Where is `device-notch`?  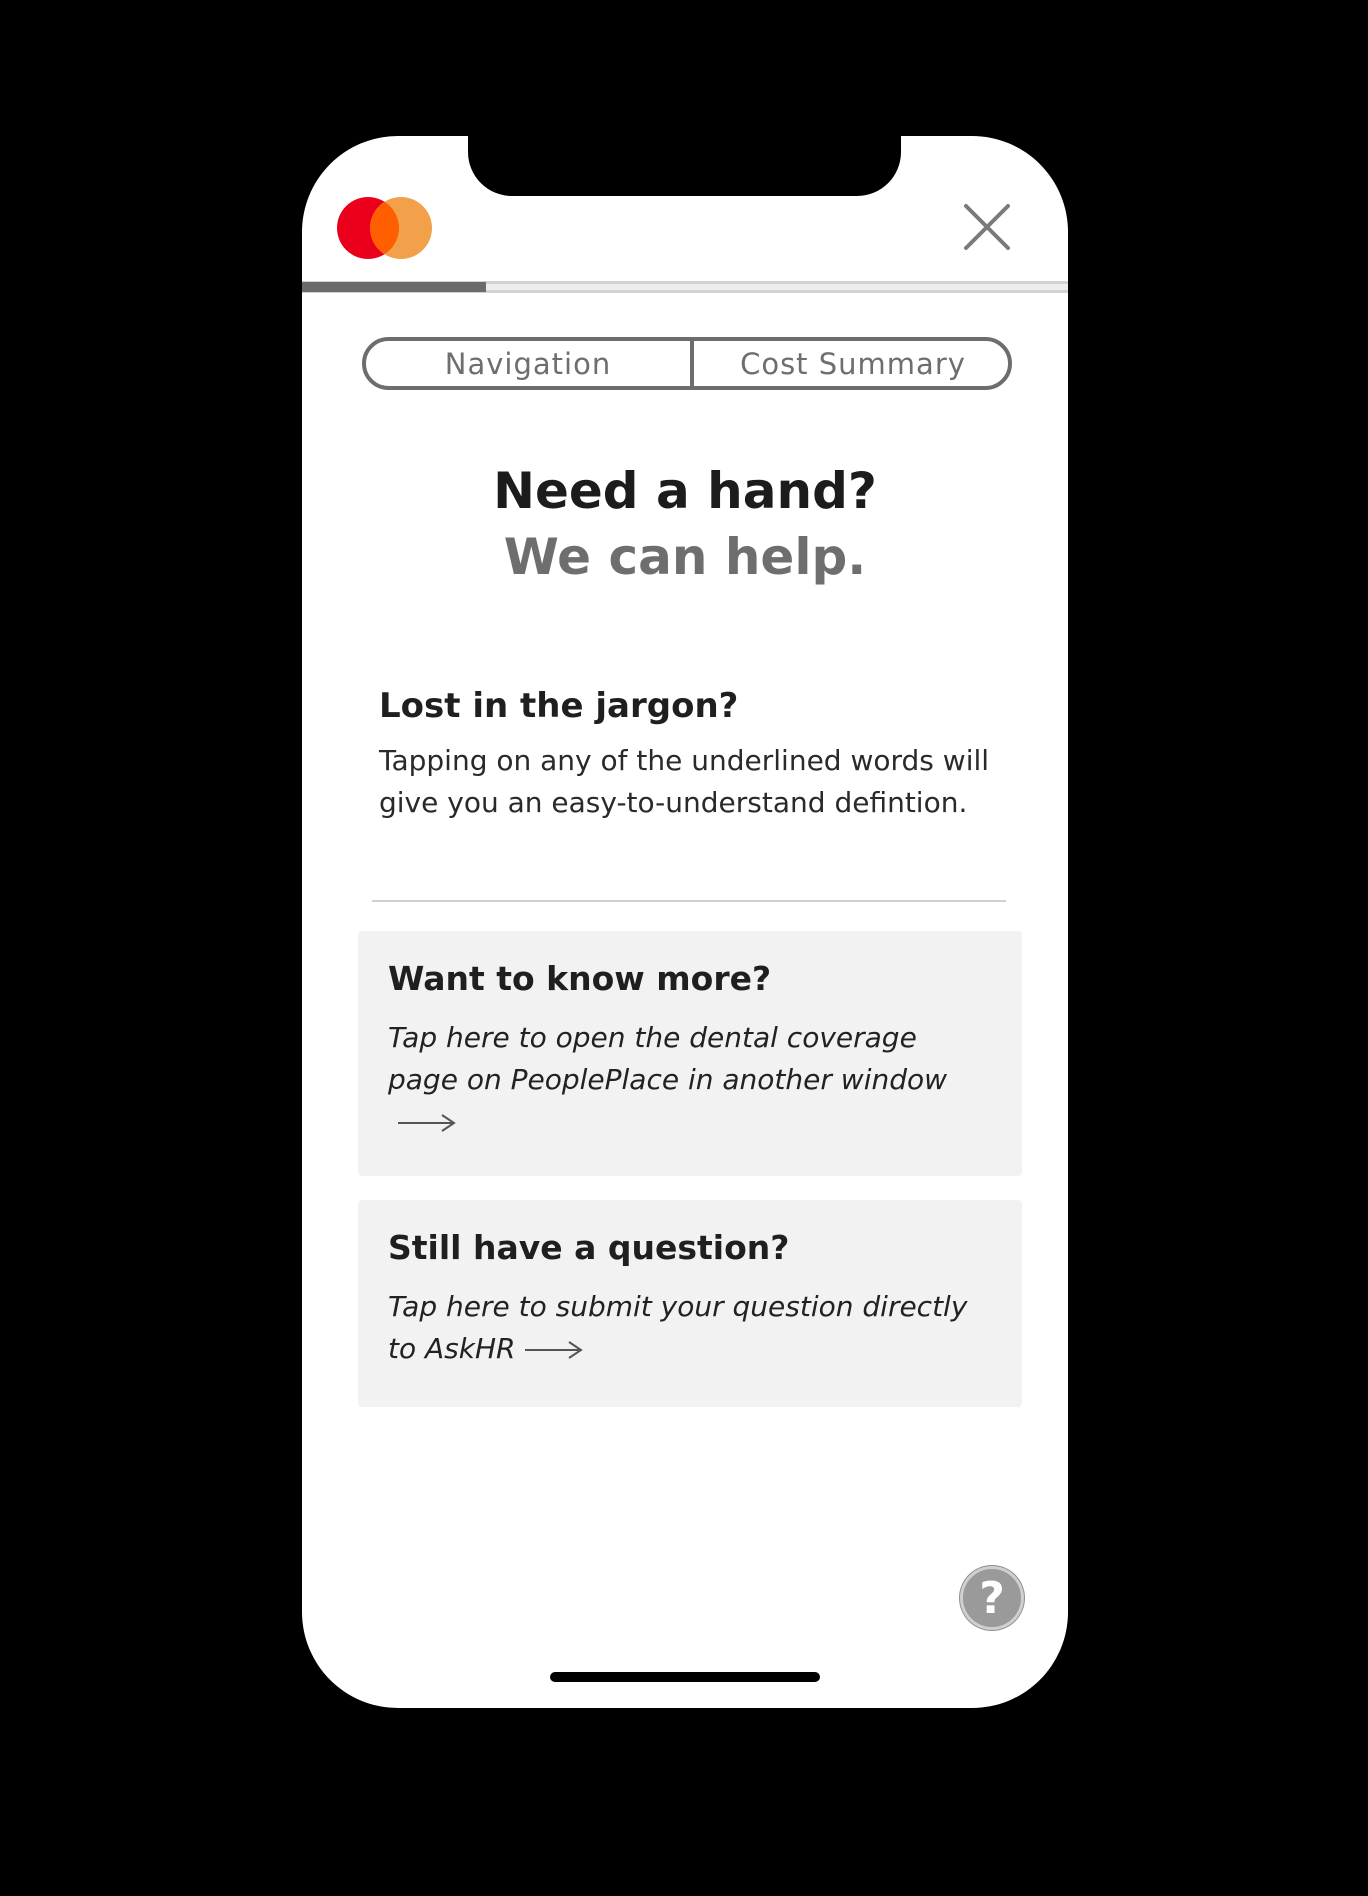
device-notch is located at coordinates (684, 166).